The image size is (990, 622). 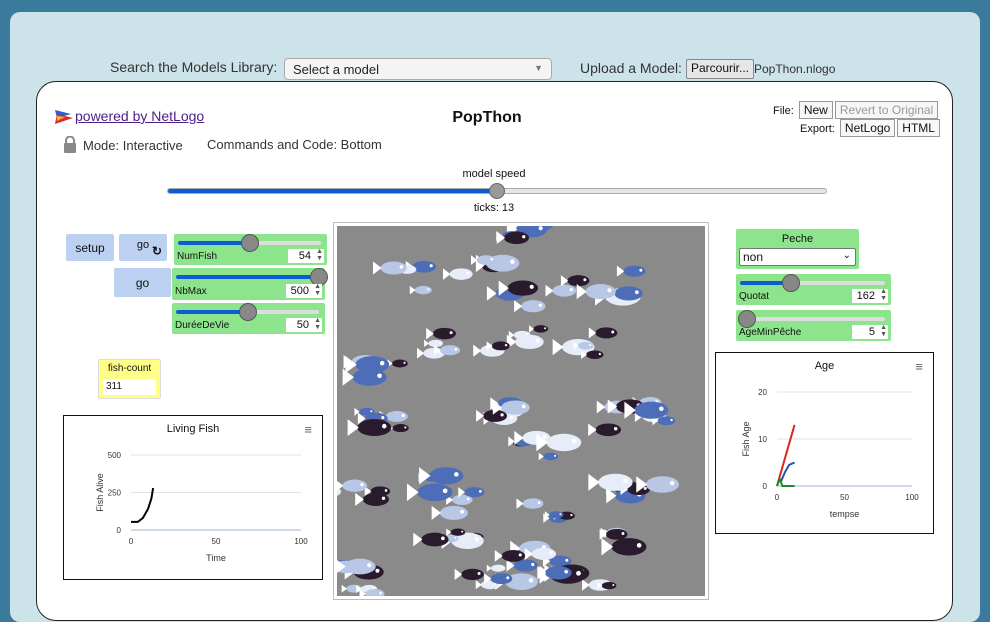 I want to click on go-forever-button: go ↻, so click(x=143, y=247).